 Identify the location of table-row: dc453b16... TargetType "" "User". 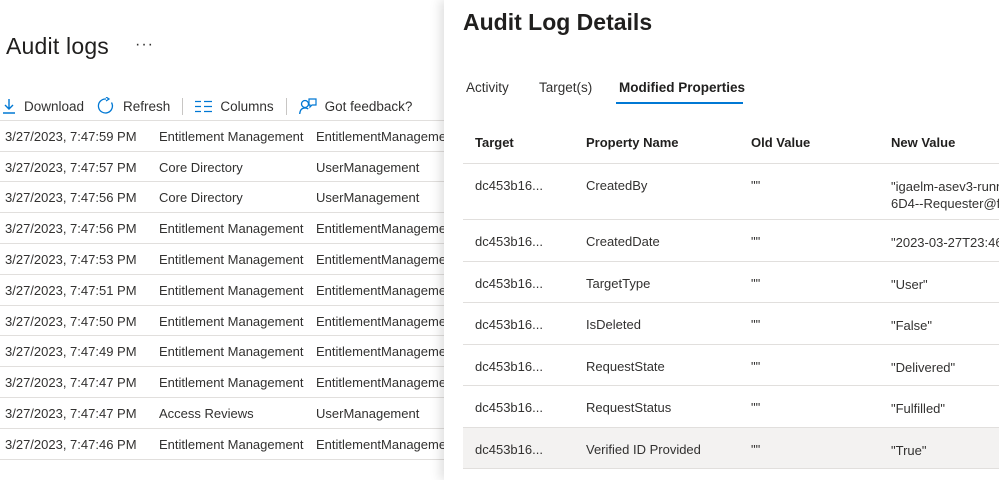
(731, 282).